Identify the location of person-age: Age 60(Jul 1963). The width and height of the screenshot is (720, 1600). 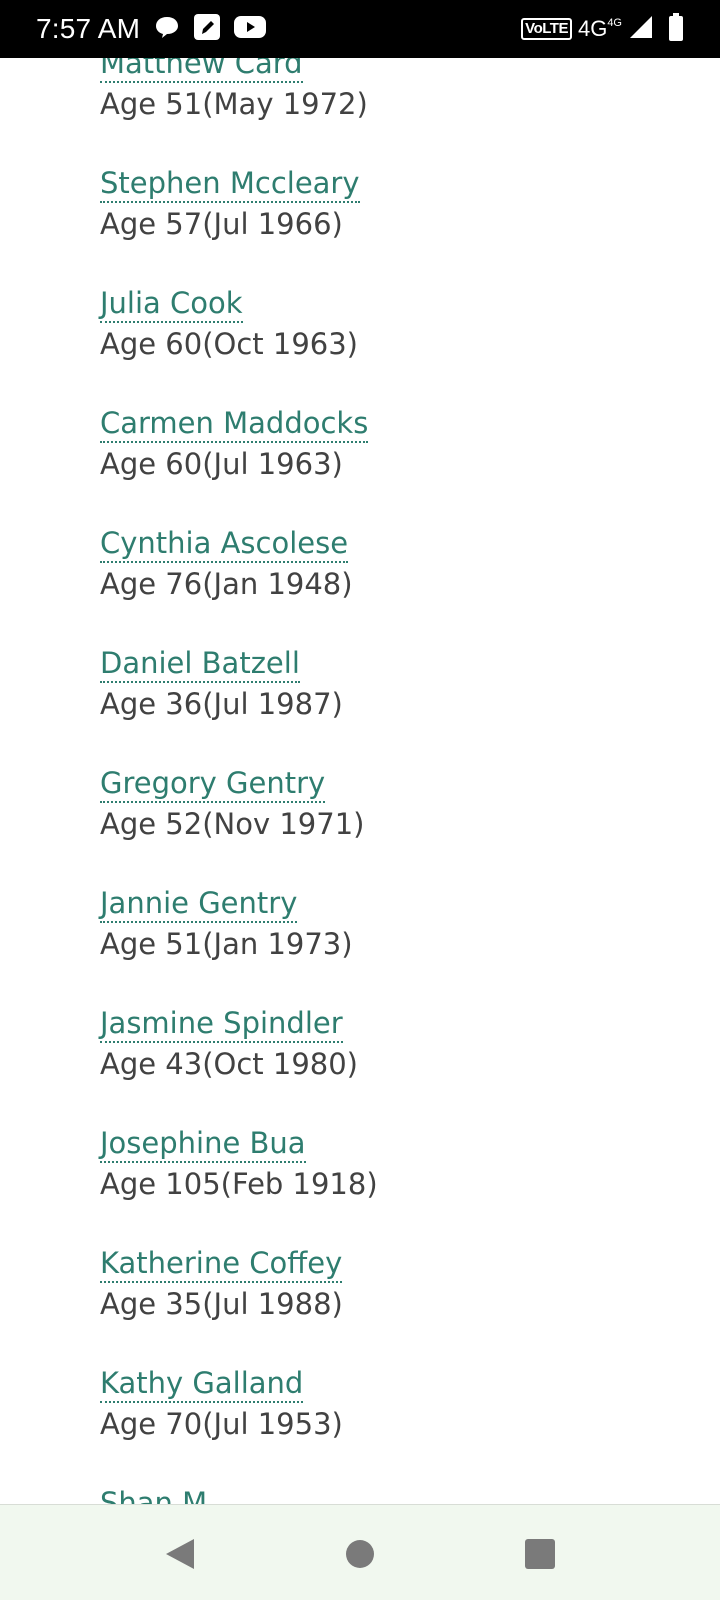
(221, 464).